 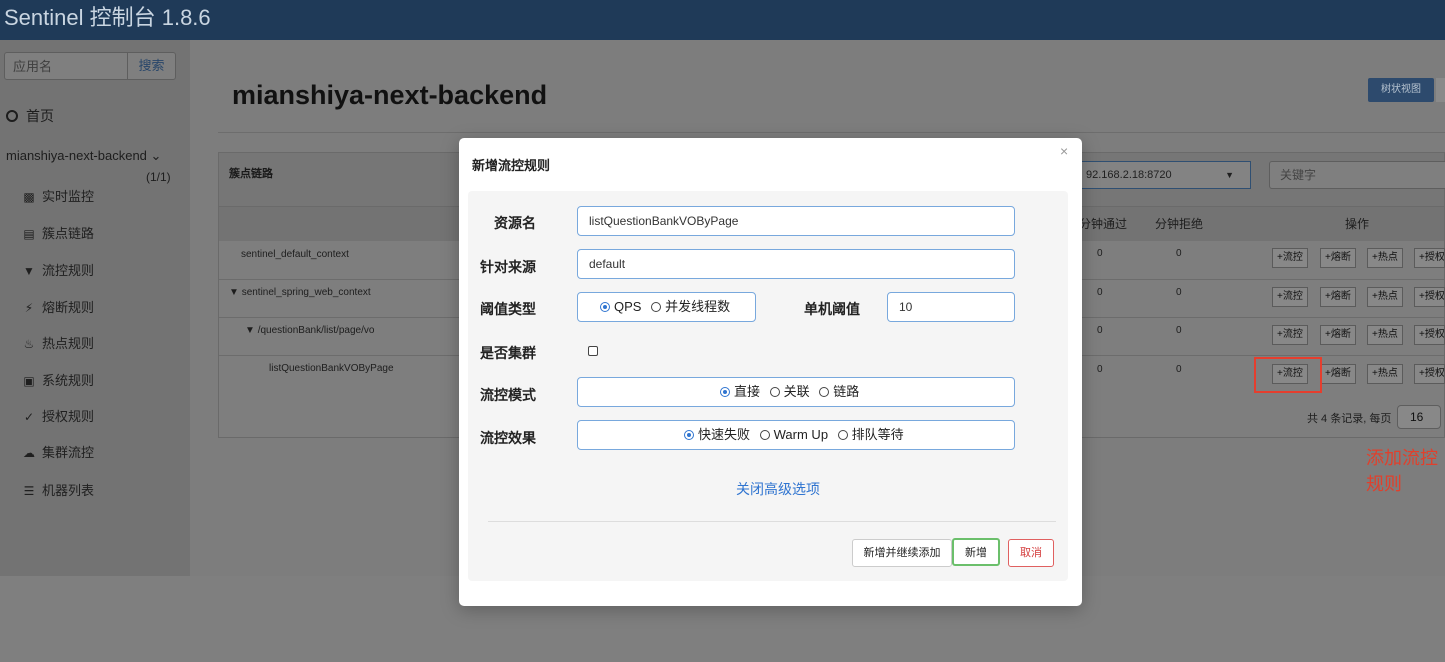 What do you see at coordinates (156, 155) in the screenshot?
I see `chevron-down-icon: ⌄` at bounding box center [156, 155].